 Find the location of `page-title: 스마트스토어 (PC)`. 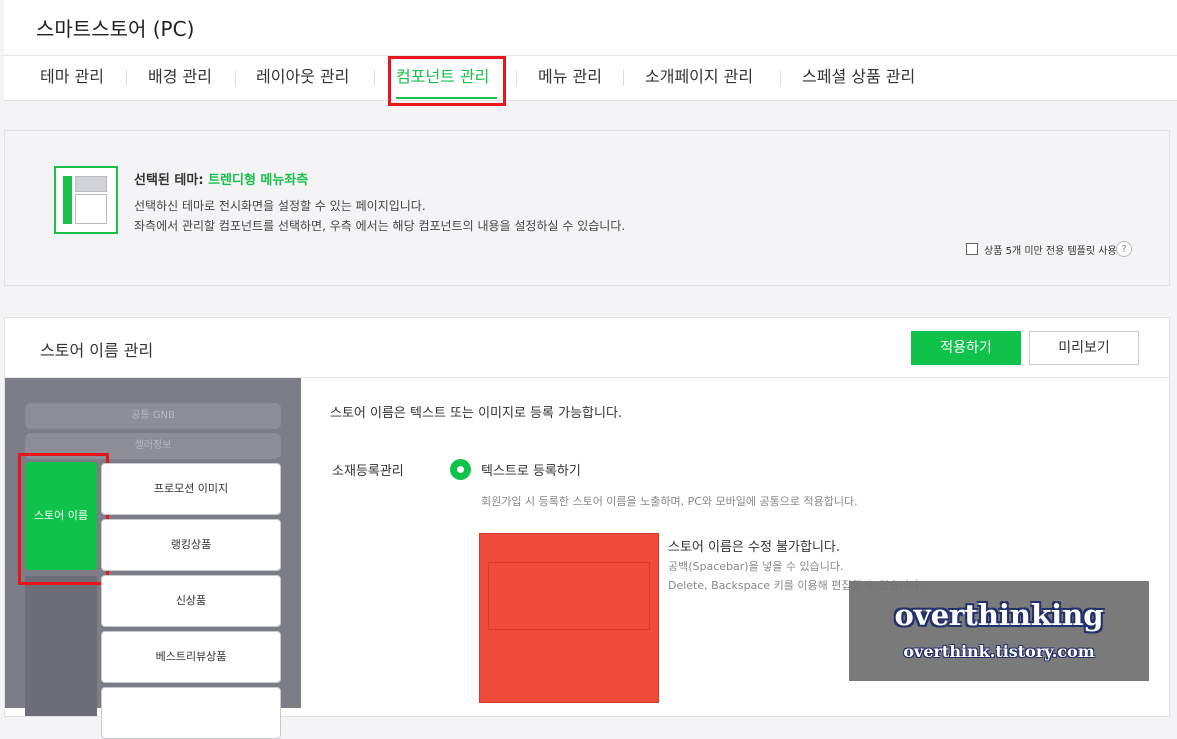

page-title: 스마트스토어 (PC) is located at coordinates (115, 29).